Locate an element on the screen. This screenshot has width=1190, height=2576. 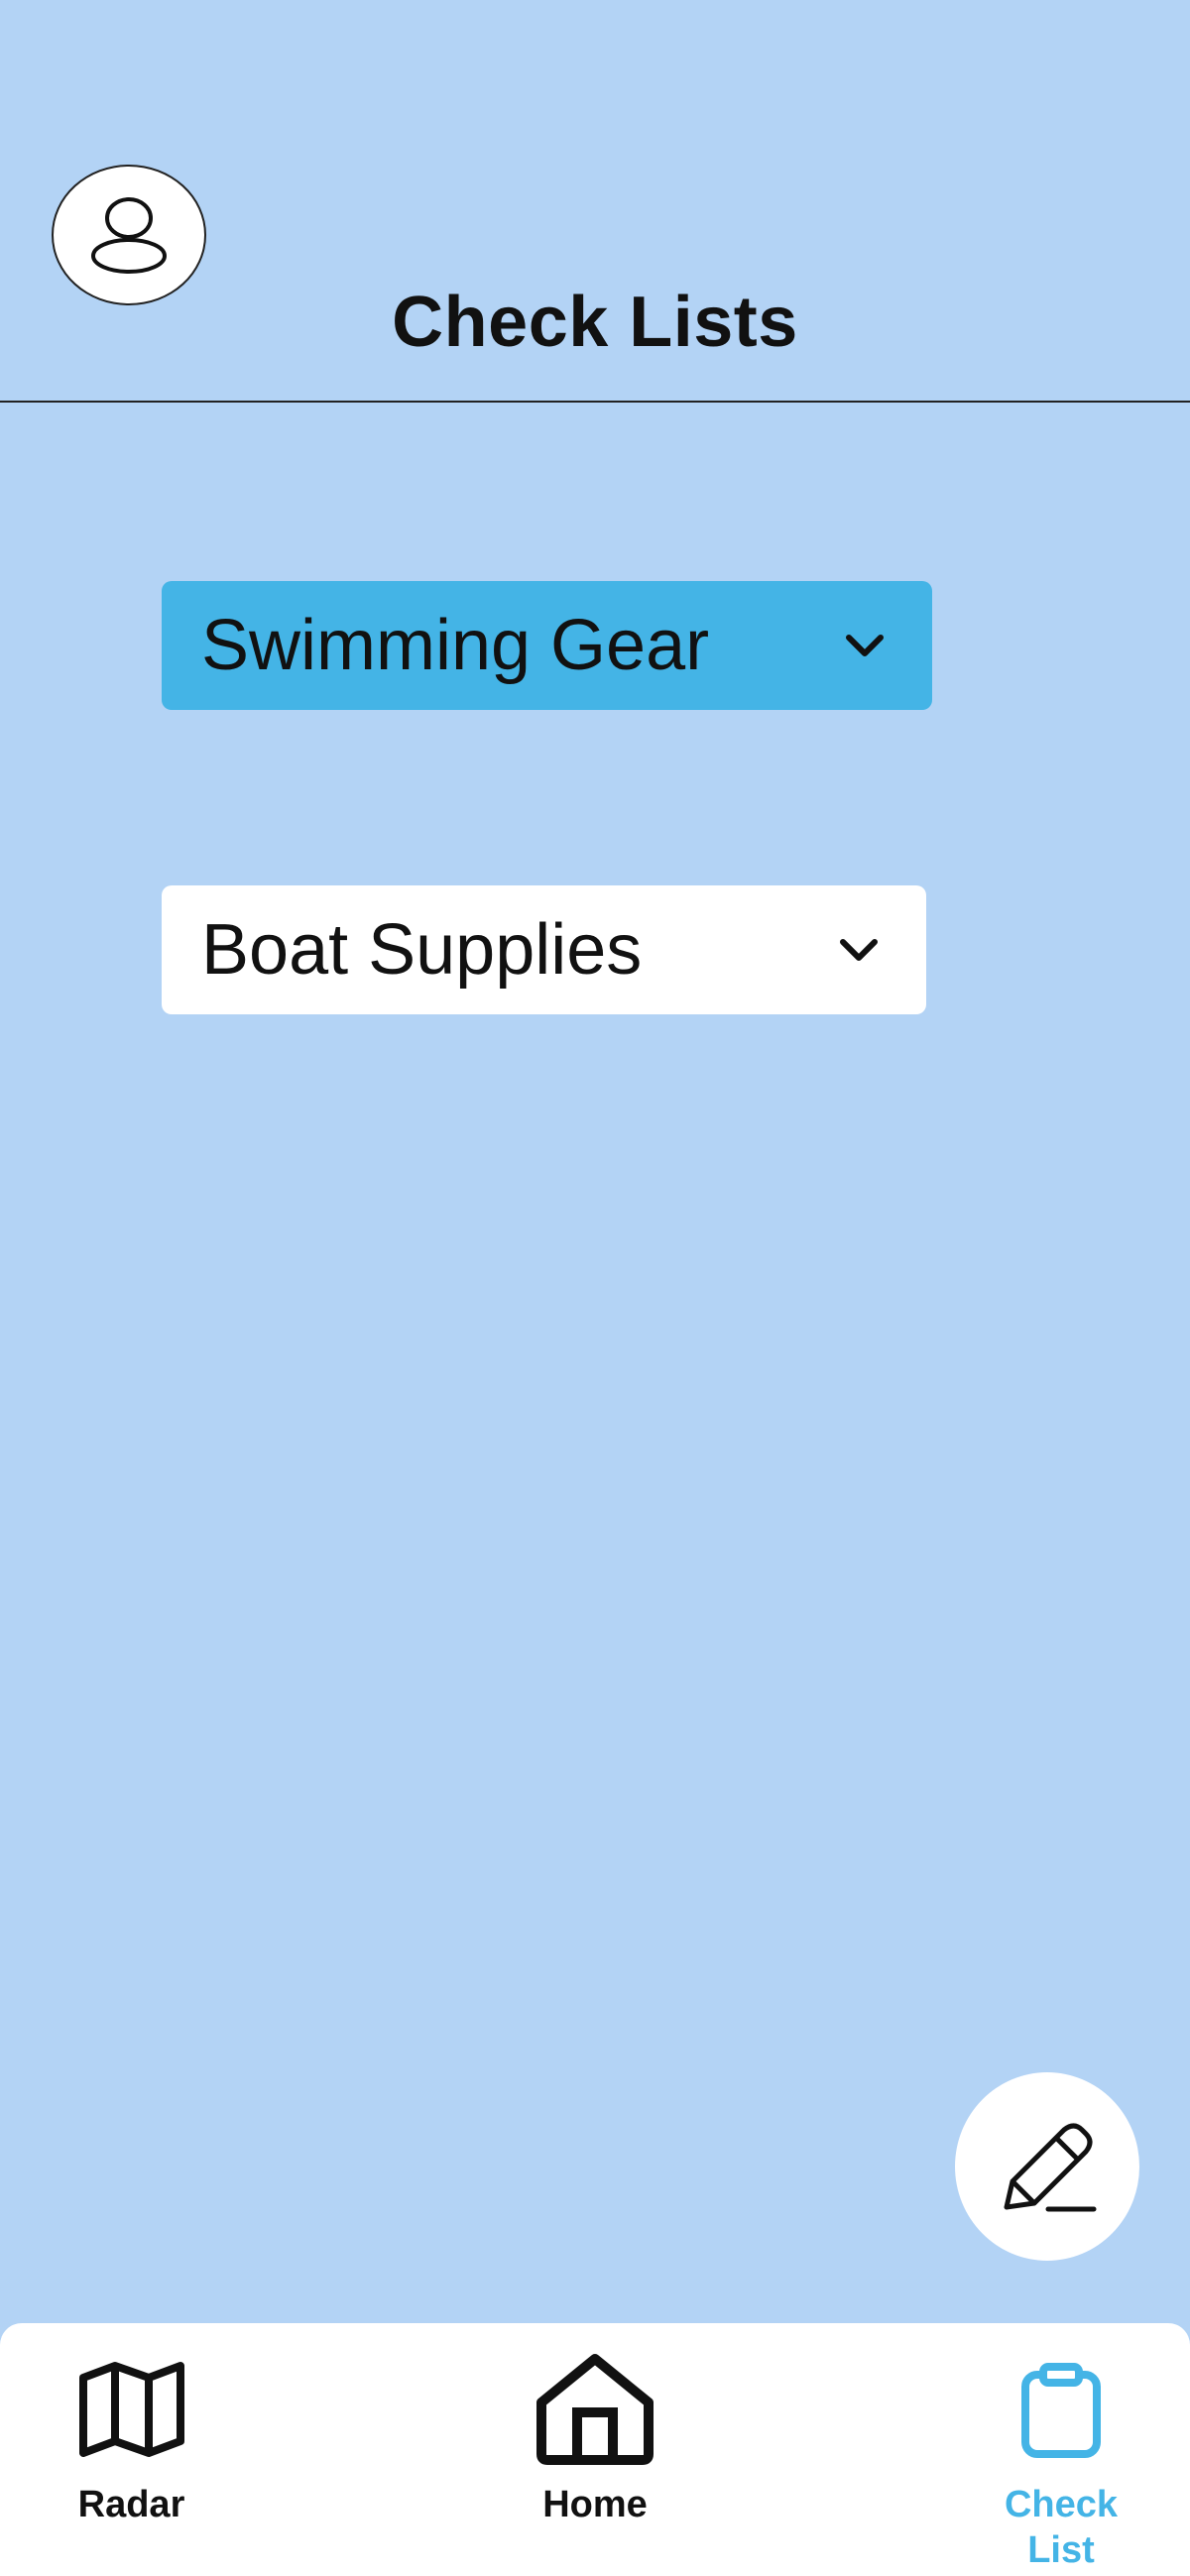
nav-item-home: Home is located at coordinates (595, 2449).